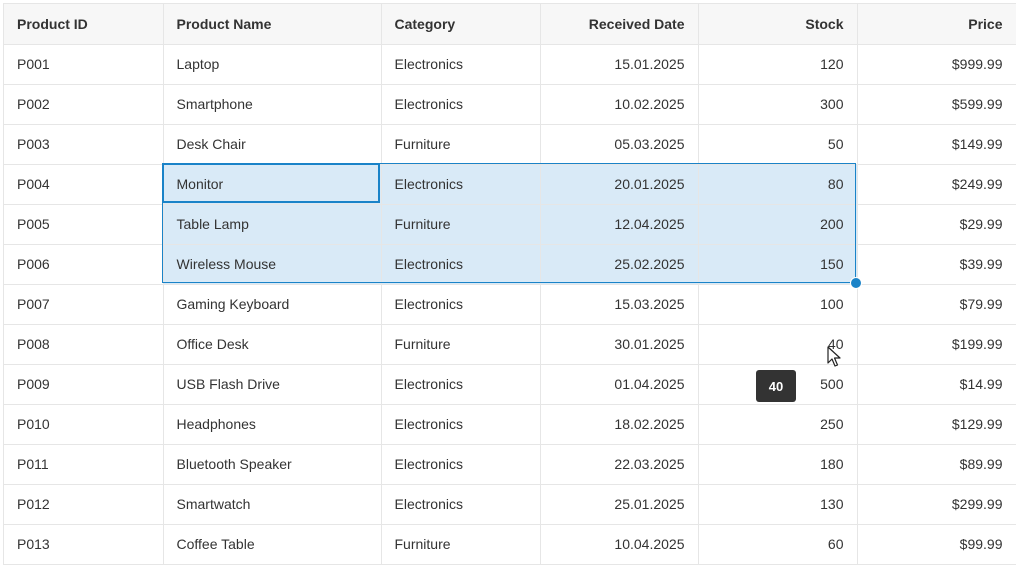 Image resolution: width=1016 pixels, height=565 pixels. What do you see at coordinates (936, 264) in the screenshot?
I see `cell-price: $39.99` at bounding box center [936, 264].